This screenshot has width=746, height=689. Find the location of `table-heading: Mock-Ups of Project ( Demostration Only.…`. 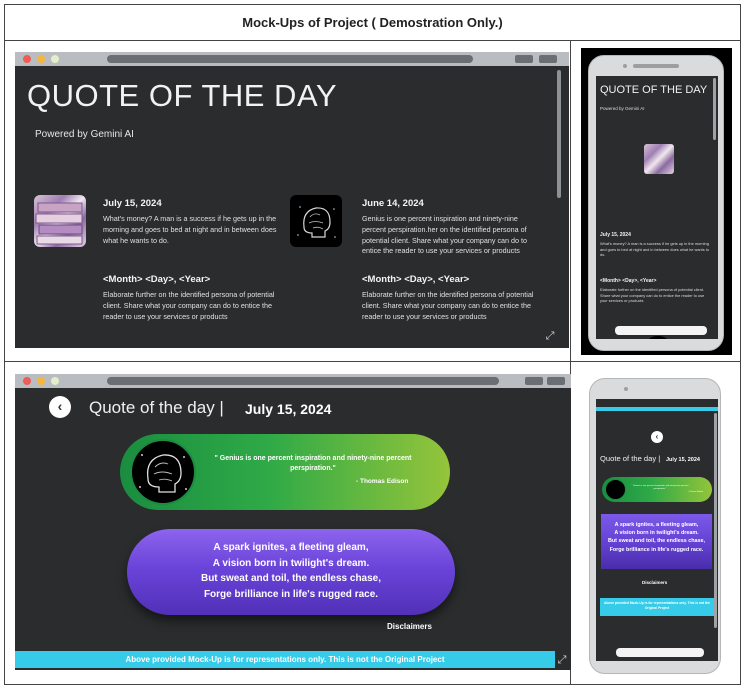

table-heading: Mock-Ups of Project ( Demostration Only.… is located at coordinates (372, 23).